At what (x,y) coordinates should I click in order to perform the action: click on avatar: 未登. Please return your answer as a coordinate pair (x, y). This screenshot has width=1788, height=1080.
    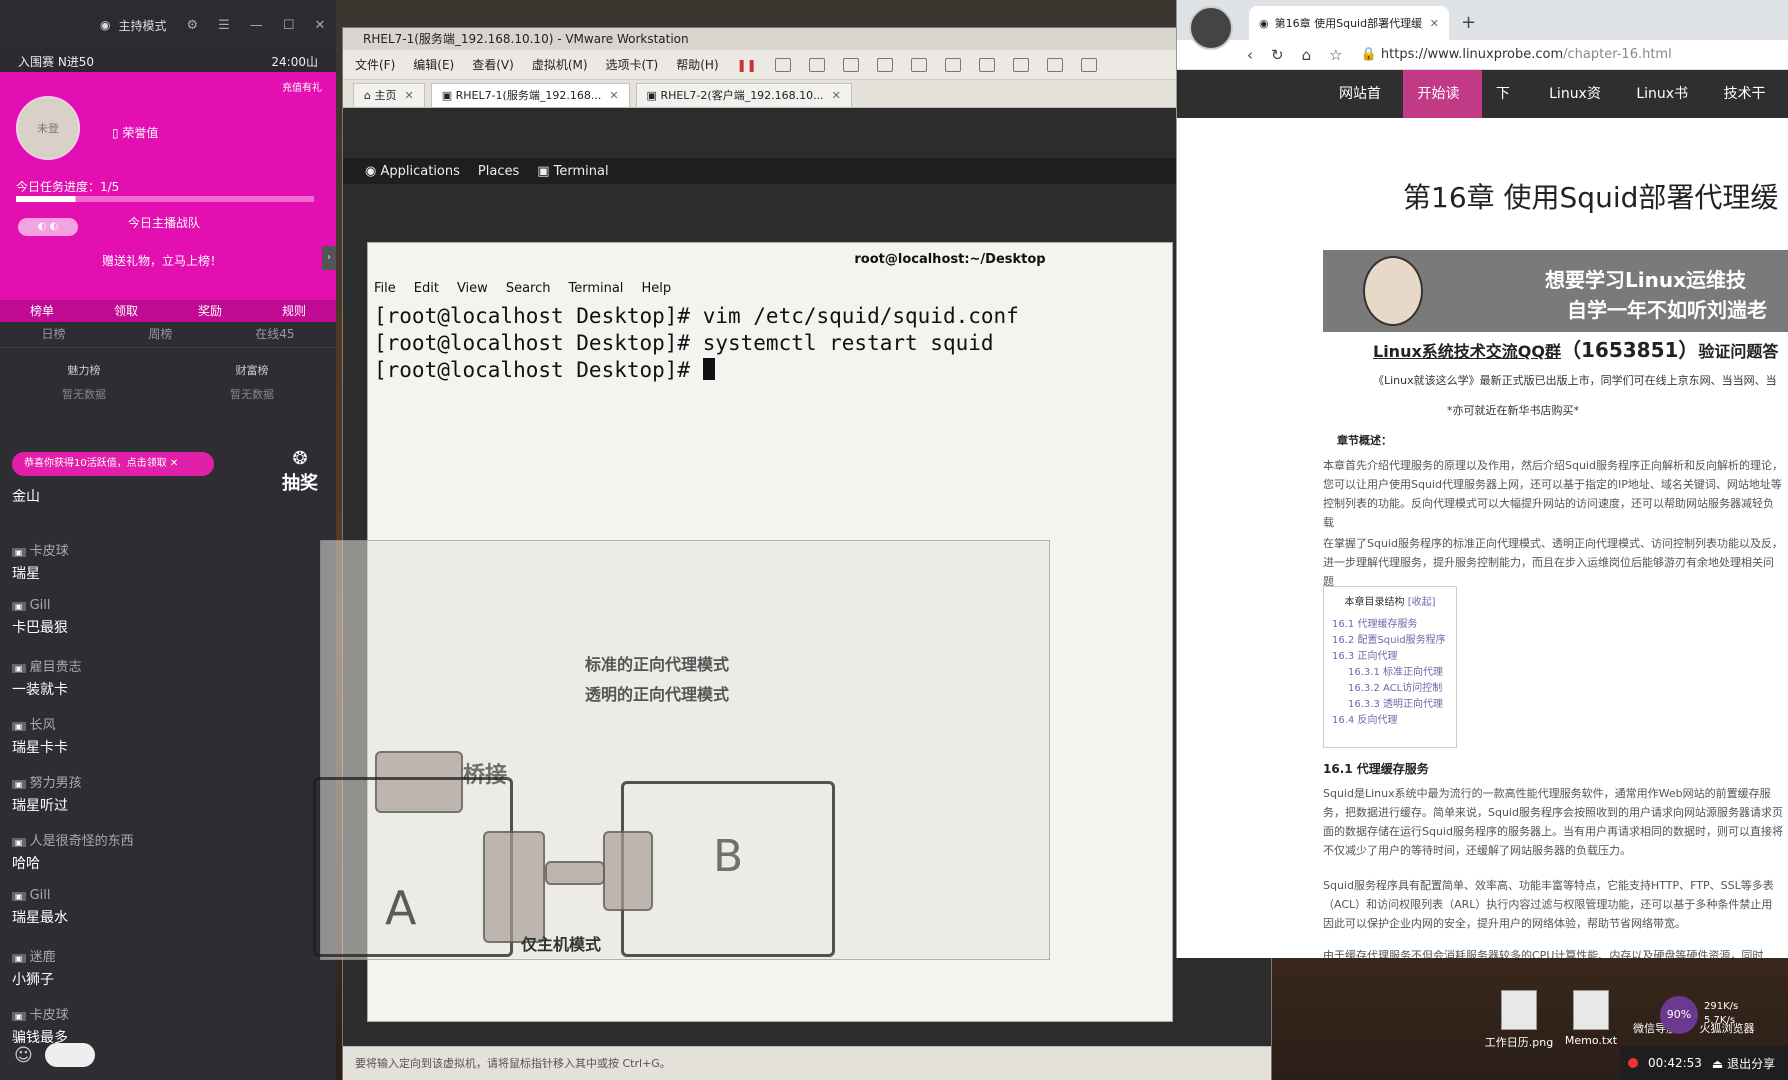
    Looking at the image, I should click on (48, 128).